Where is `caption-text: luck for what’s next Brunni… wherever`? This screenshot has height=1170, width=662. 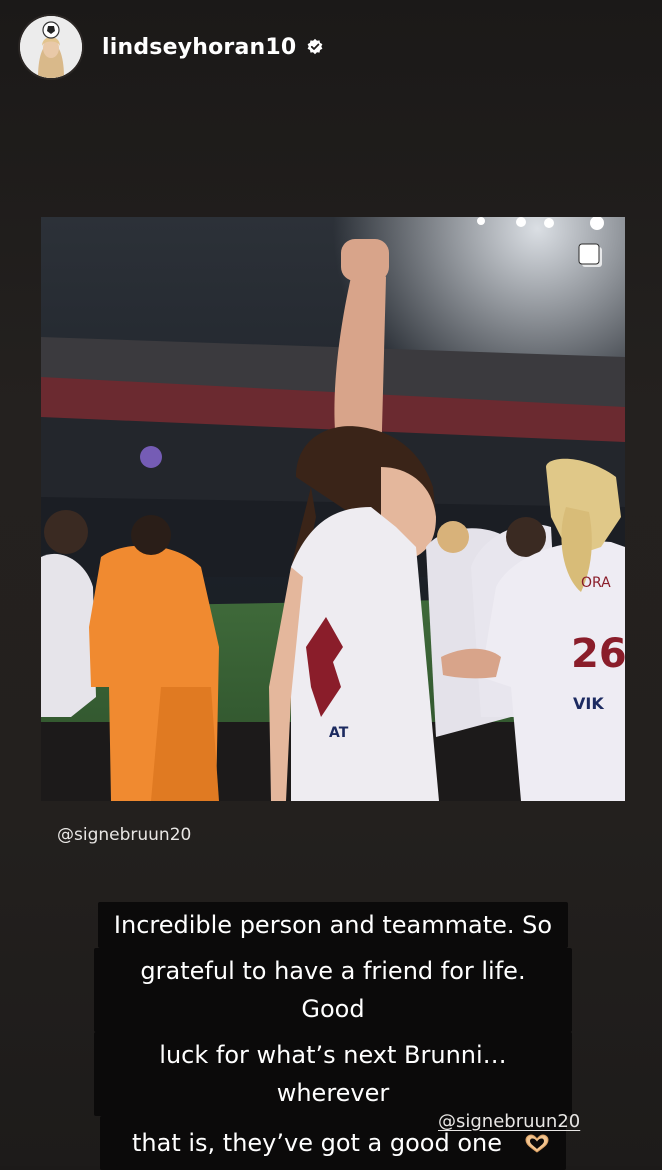 caption-text: luck for what’s next Brunni… wherever is located at coordinates (333, 1074).